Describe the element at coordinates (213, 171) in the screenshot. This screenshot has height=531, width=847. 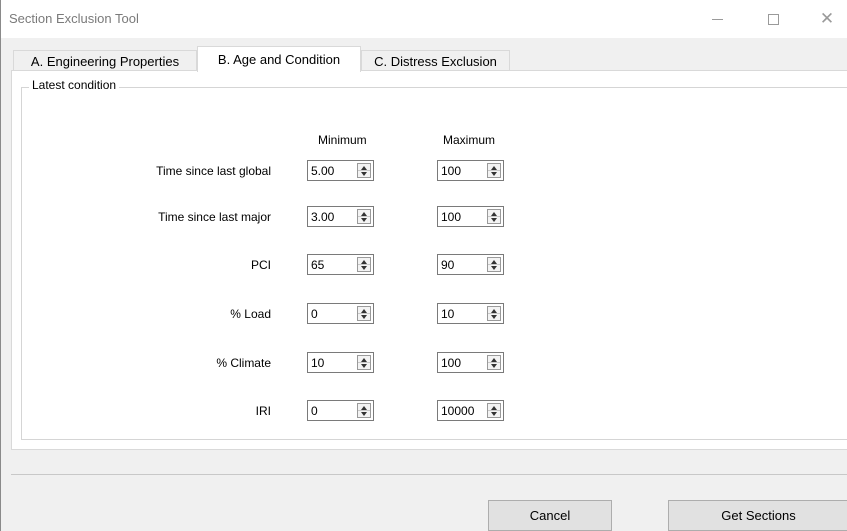
I see `row-label-time-since-last-global: Time since last global` at that location.